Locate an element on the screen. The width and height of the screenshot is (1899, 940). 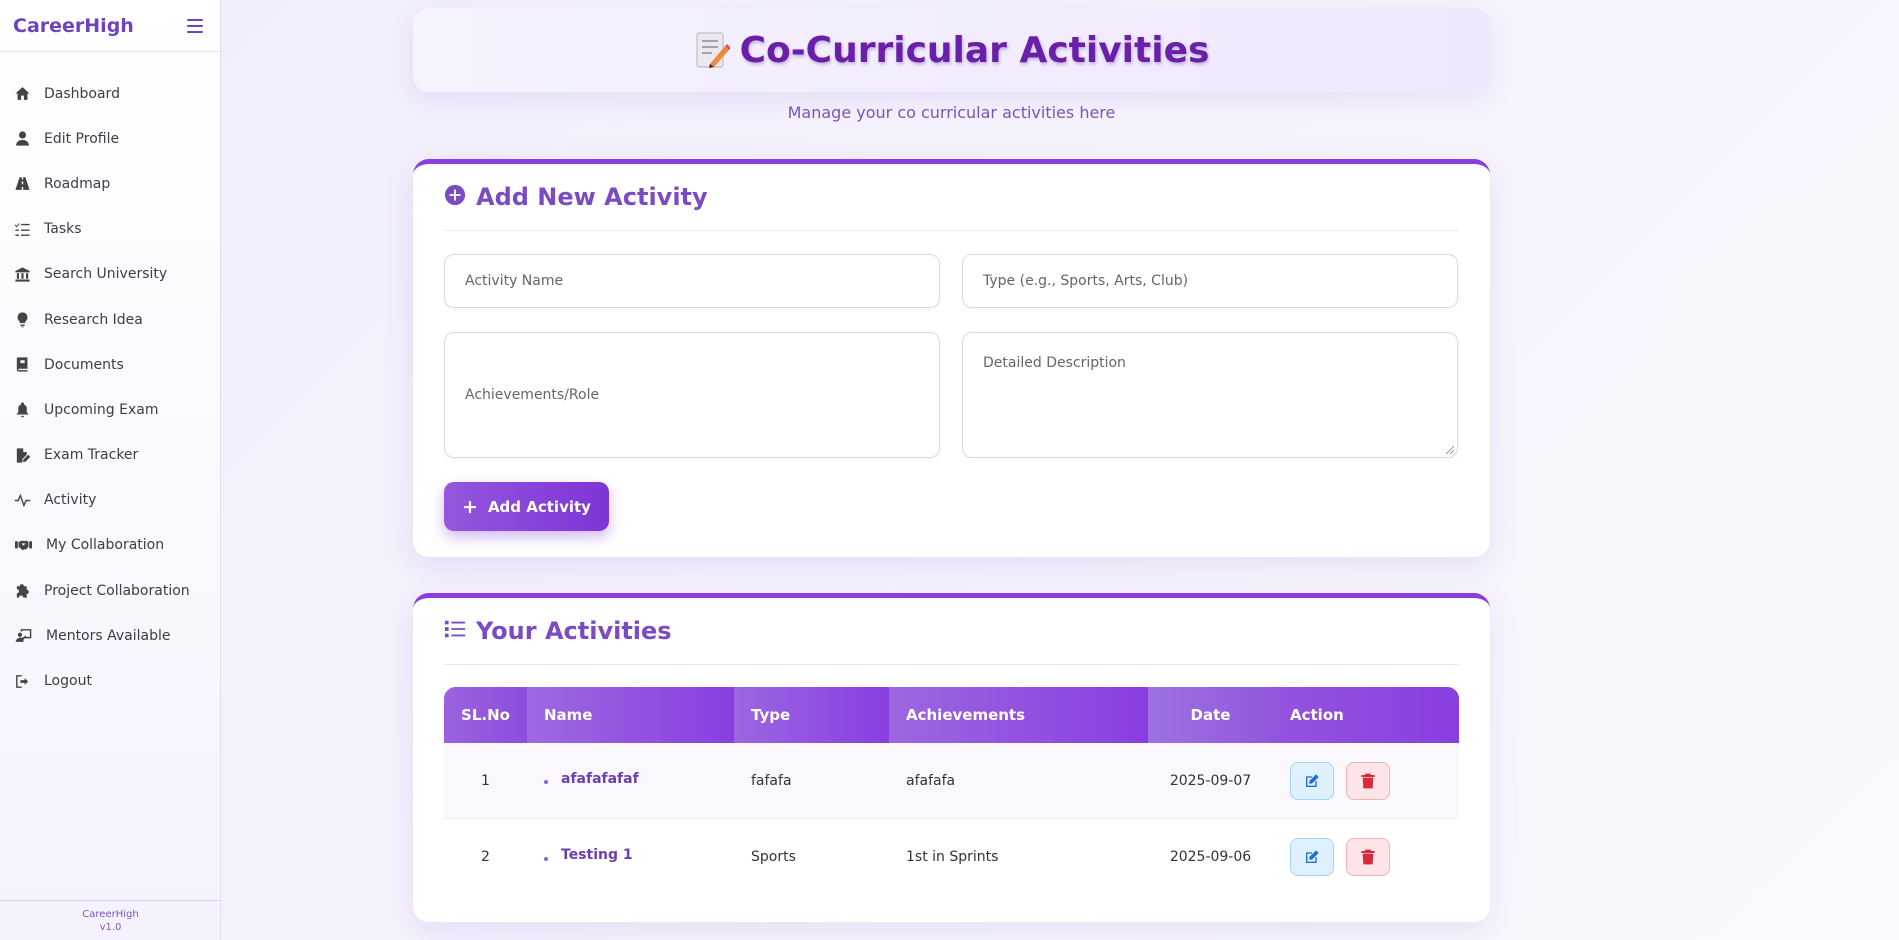
cell-achievements: 1st in Sprints is located at coordinates (952, 857).